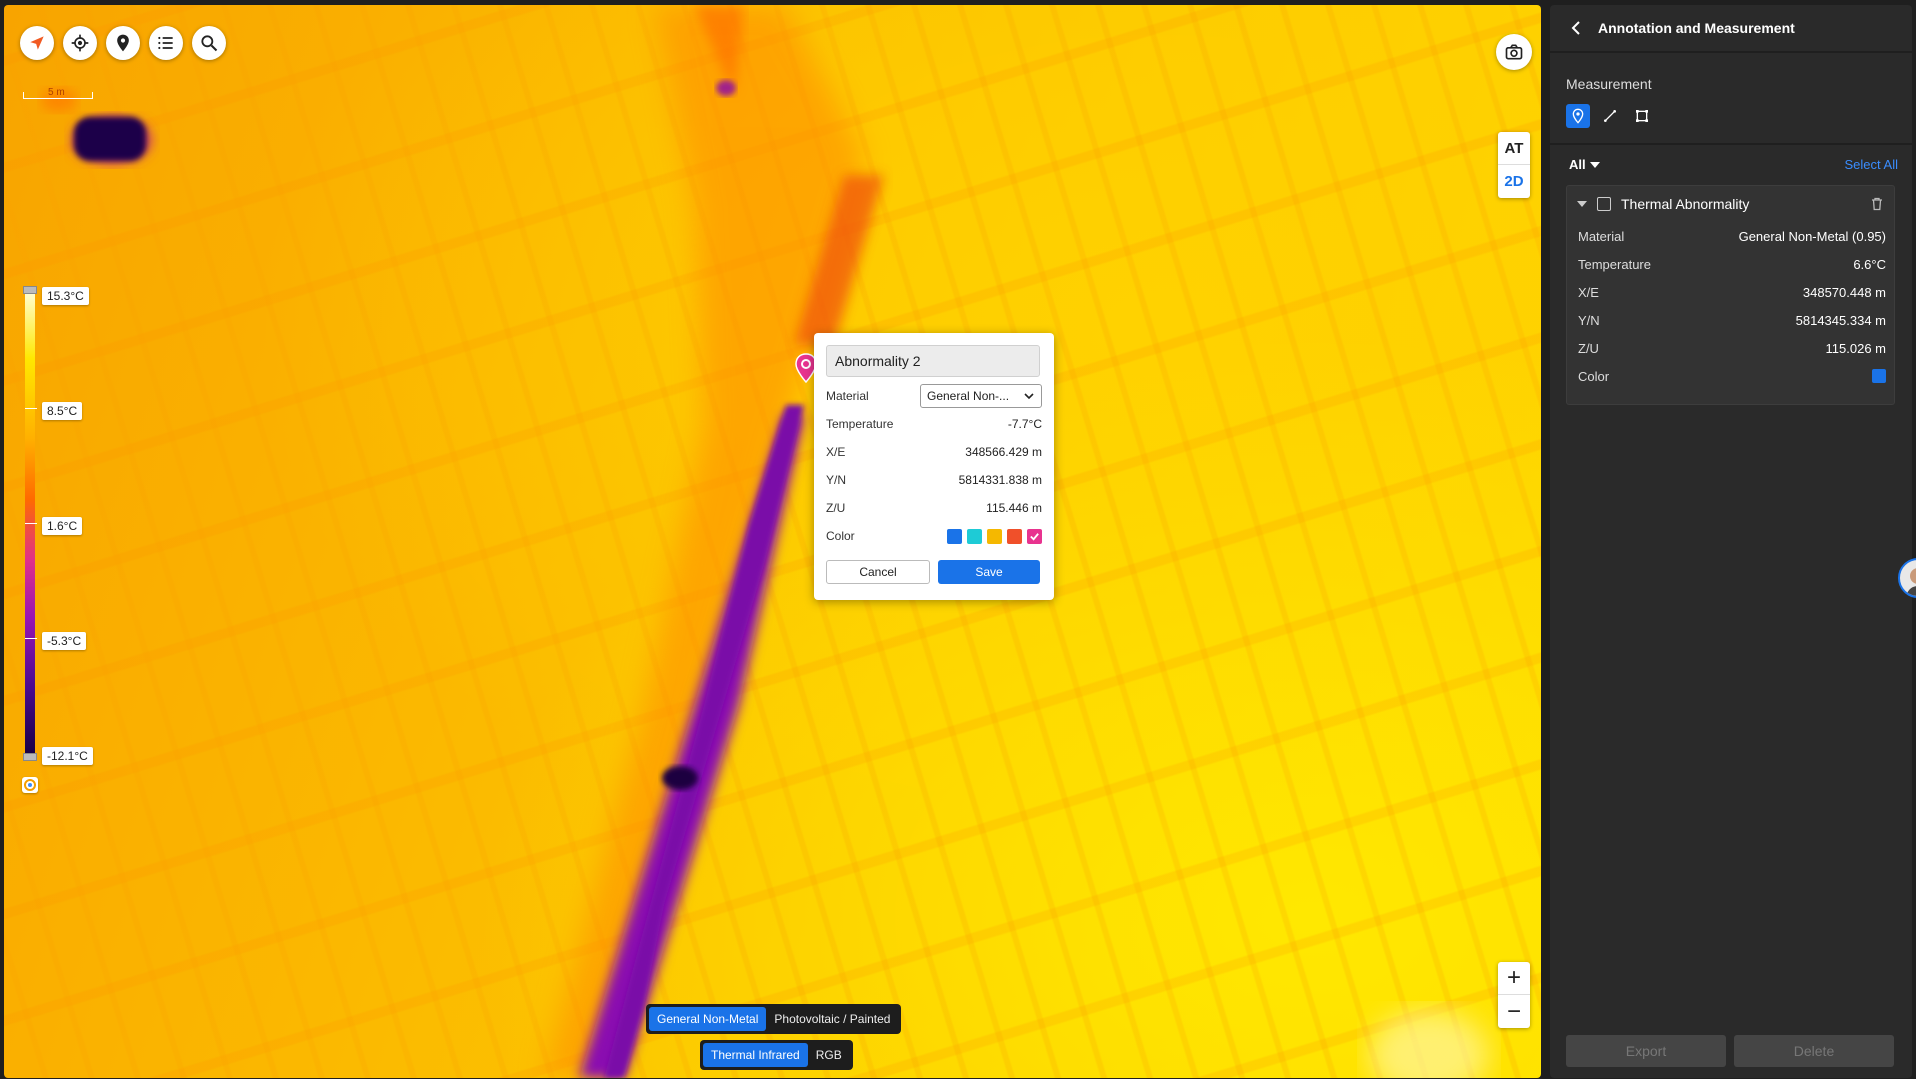  I want to click on trash-icon, so click(1877, 204).